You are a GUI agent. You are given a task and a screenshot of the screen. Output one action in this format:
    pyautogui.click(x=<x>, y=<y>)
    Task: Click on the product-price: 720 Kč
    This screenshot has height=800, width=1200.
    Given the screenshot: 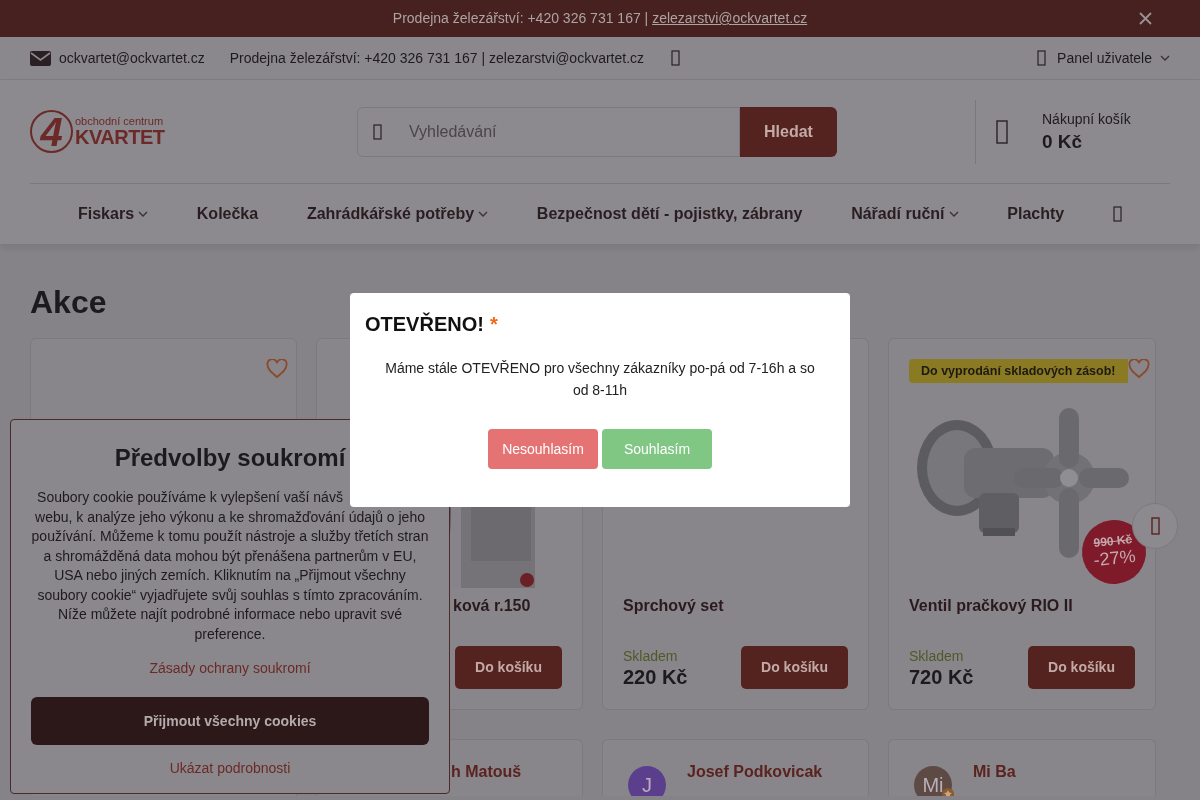 What is the action you would take?
    pyautogui.click(x=941, y=677)
    